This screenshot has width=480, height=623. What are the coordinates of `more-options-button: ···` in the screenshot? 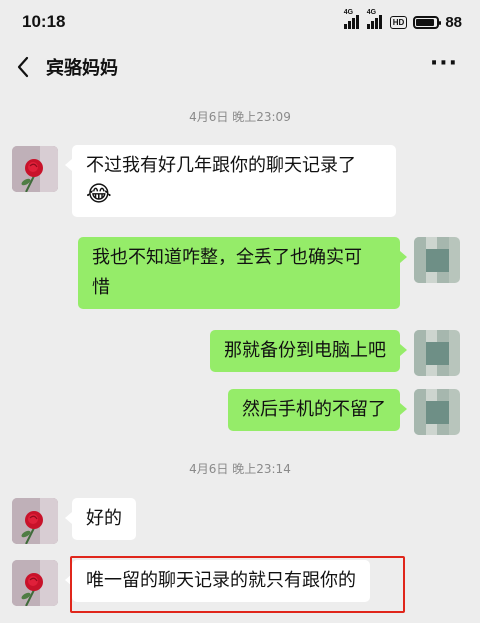 It's located at (444, 64).